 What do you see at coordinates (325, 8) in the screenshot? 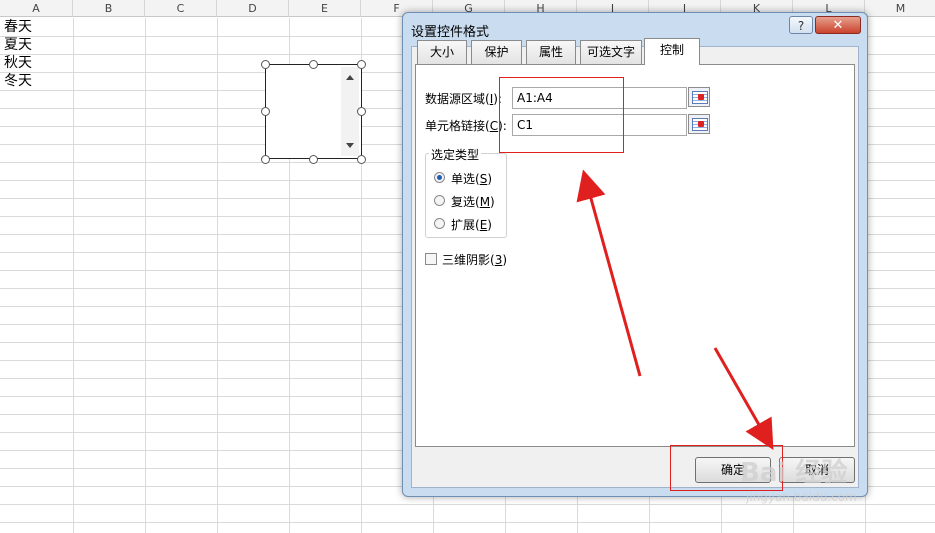
I see `column-header-e: E` at bounding box center [325, 8].